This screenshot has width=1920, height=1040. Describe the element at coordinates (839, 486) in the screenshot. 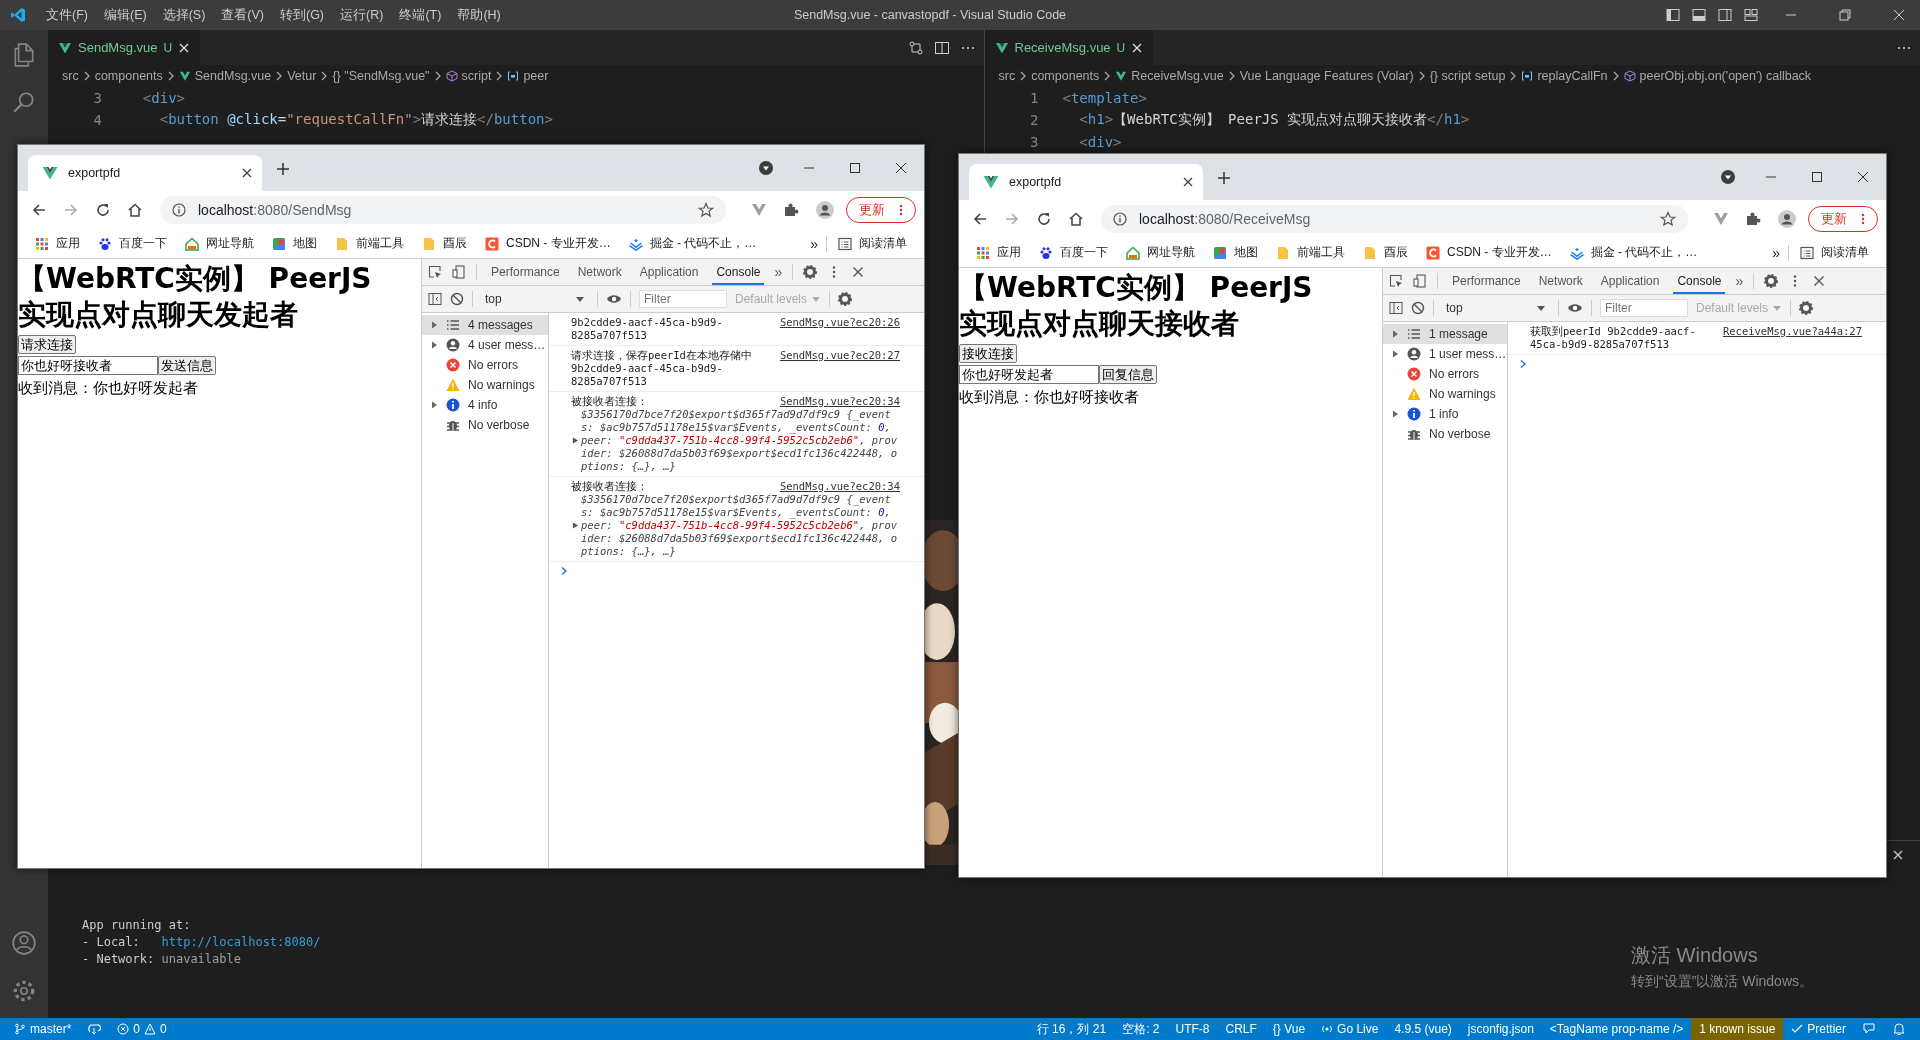

I see `source-link: SendMsg.vue?ec20:34` at that location.